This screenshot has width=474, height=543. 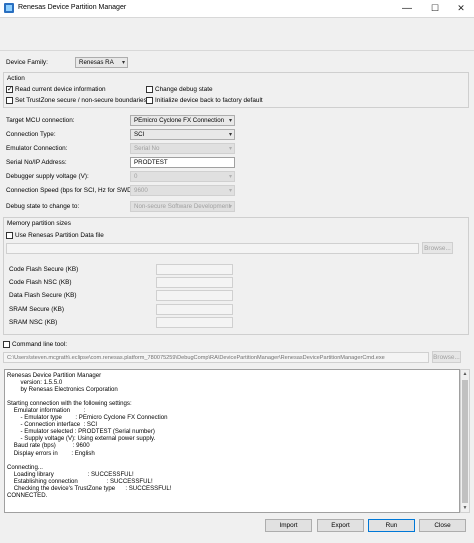 What do you see at coordinates (43, 206) in the screenshot?
I see `debug-state-label: Debug state to change to:` at bounding box center [43, 206].